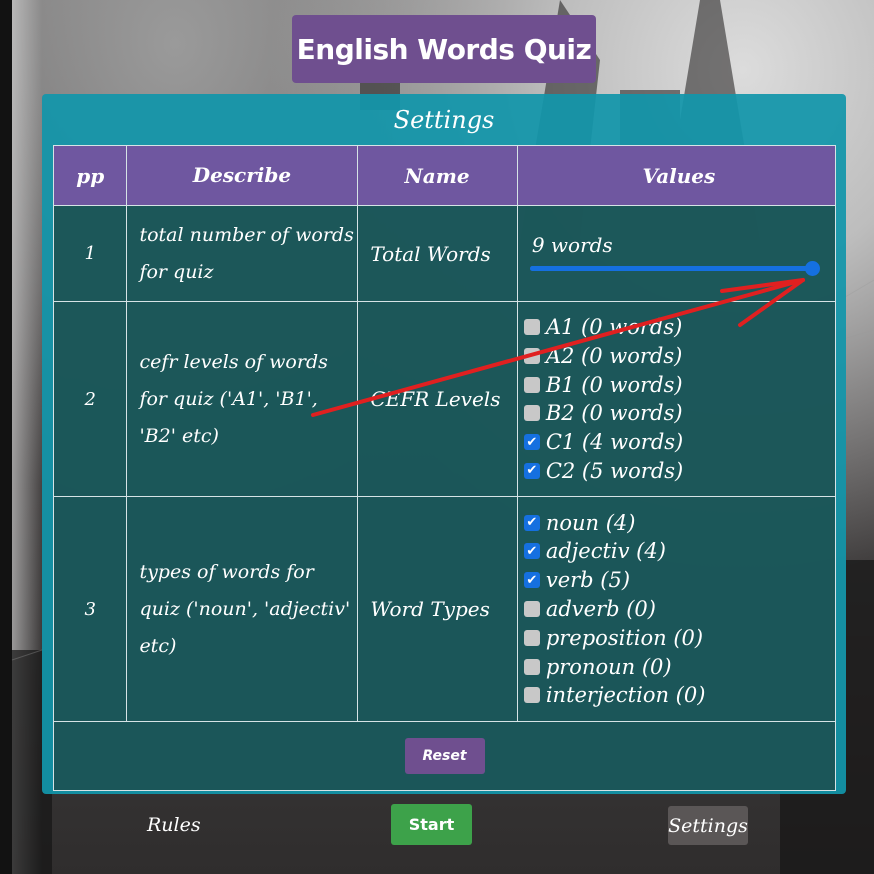  Describe the element at coordinates (444, 120) in the screenshot. I see `settings-title: Settings` at that location.